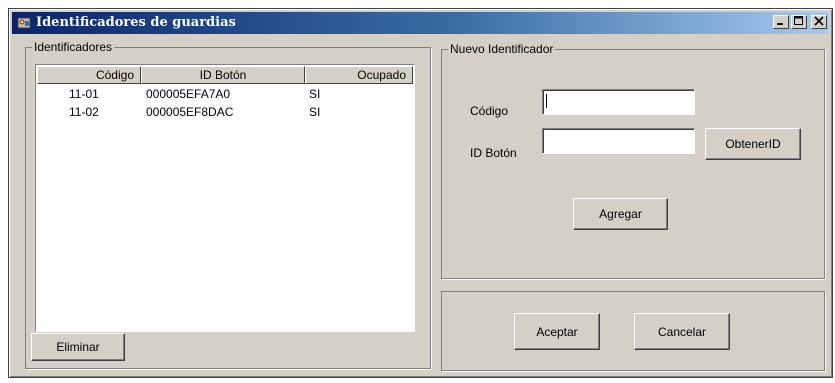 This screenshot has height=383, width=835. What do you see at coordinates (136, 22) in the screenshot?
I see `window-title: Identificadores de guardias` at bounding box center [136, 22].